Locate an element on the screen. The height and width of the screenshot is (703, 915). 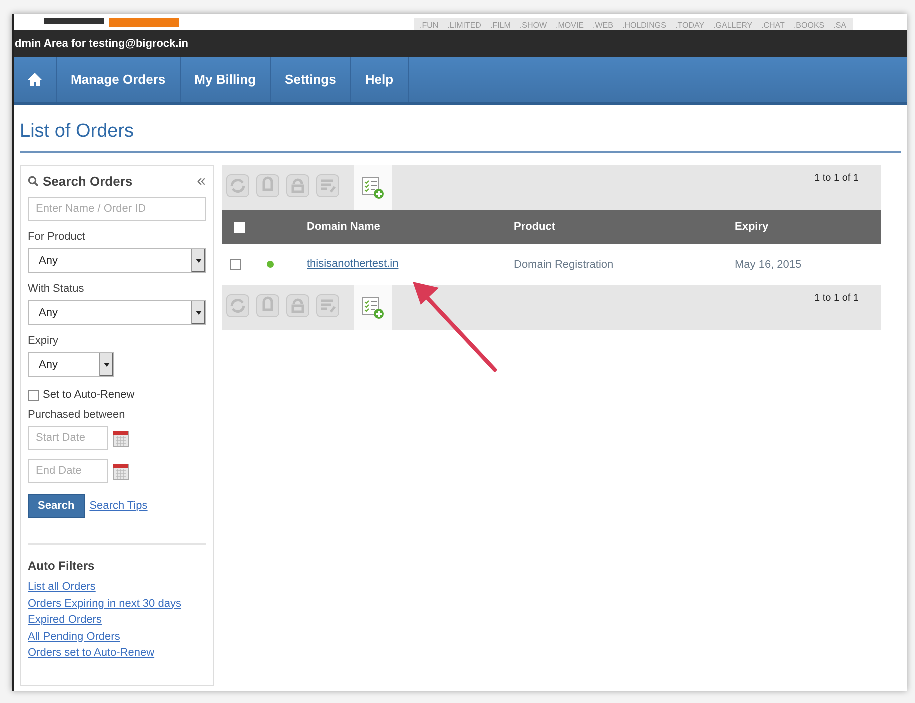
nav-tab: Help is located at coordinates (380, 79).